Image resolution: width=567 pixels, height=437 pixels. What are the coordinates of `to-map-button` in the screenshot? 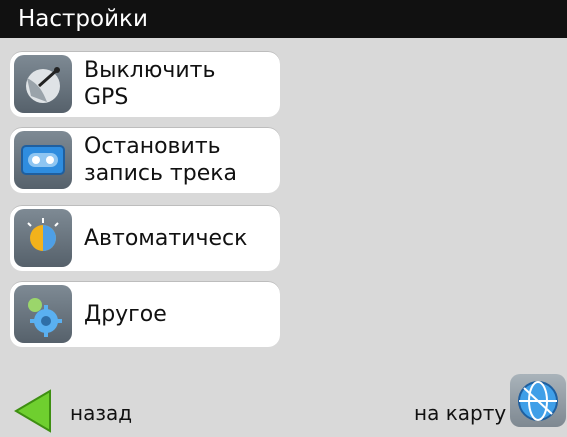 It's located at (538, 400).